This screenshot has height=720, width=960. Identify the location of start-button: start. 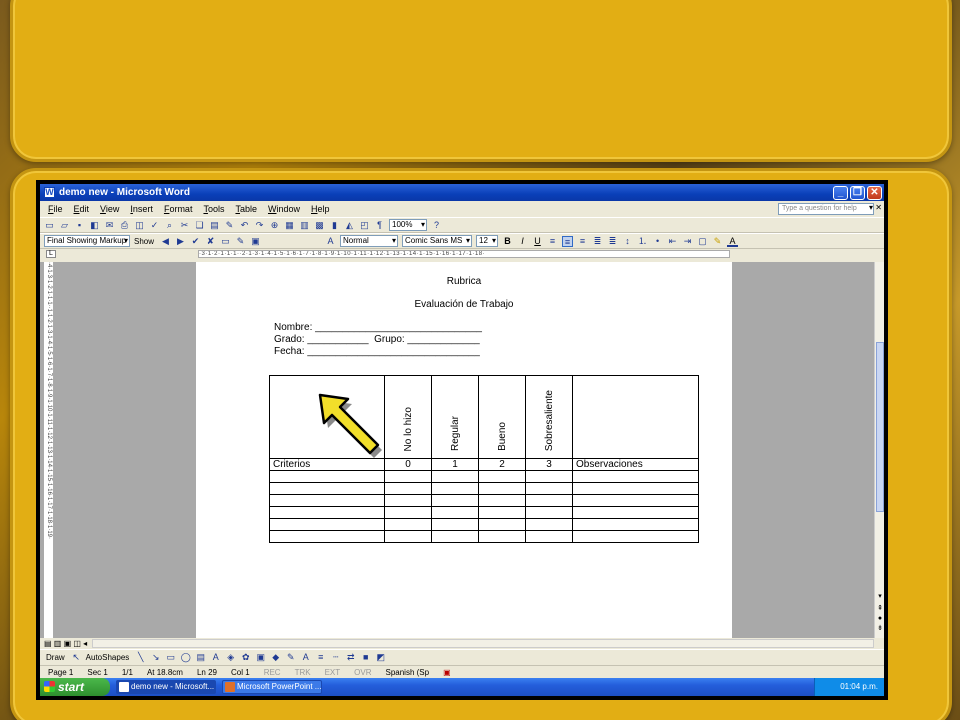
(75, 687).